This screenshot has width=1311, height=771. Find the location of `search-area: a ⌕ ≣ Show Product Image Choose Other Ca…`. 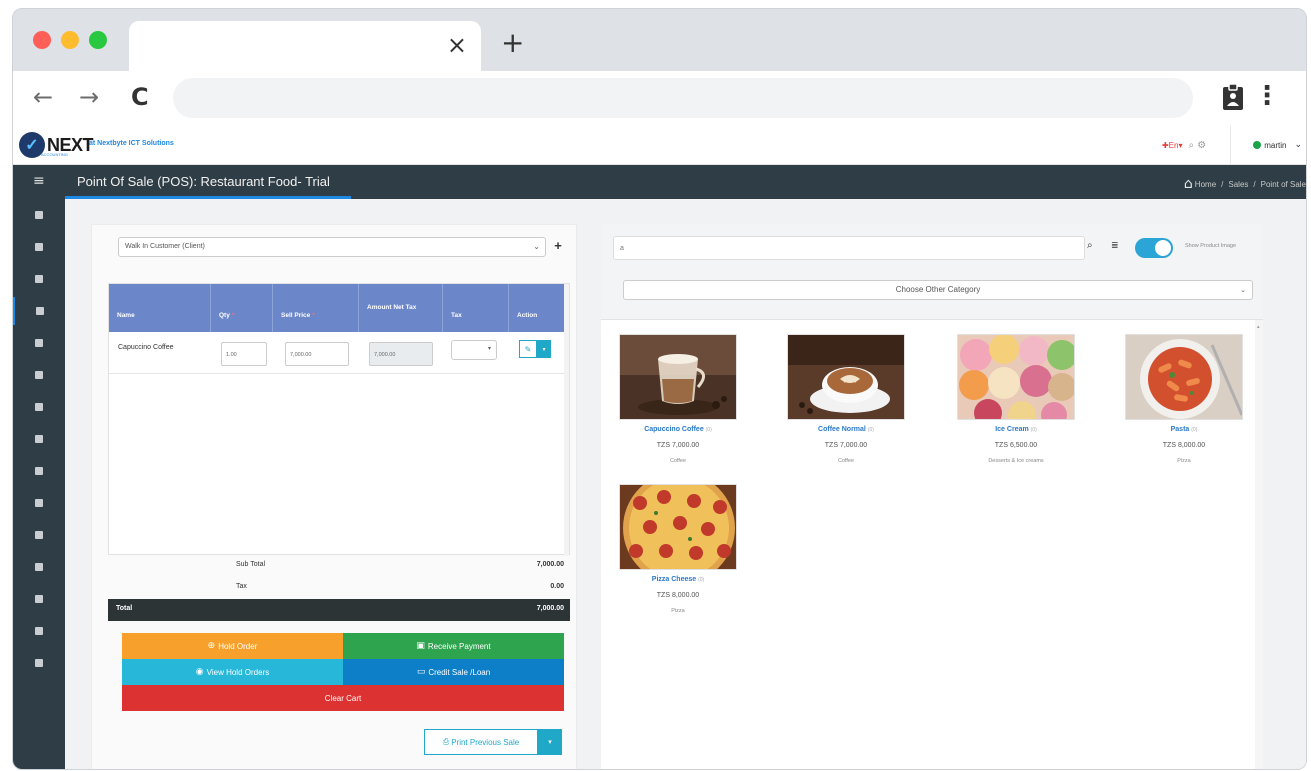

search-area: a ⌕ ≣ Show Product Image Choose Other Ca… is located at coordinates (932, 272).